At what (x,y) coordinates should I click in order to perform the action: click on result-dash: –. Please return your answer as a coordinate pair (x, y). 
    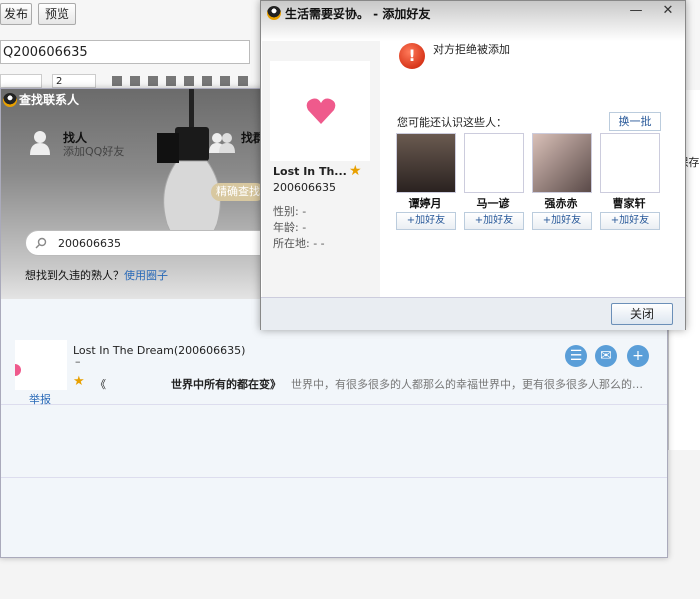
    Looking at the image, I should click on (78, 361).